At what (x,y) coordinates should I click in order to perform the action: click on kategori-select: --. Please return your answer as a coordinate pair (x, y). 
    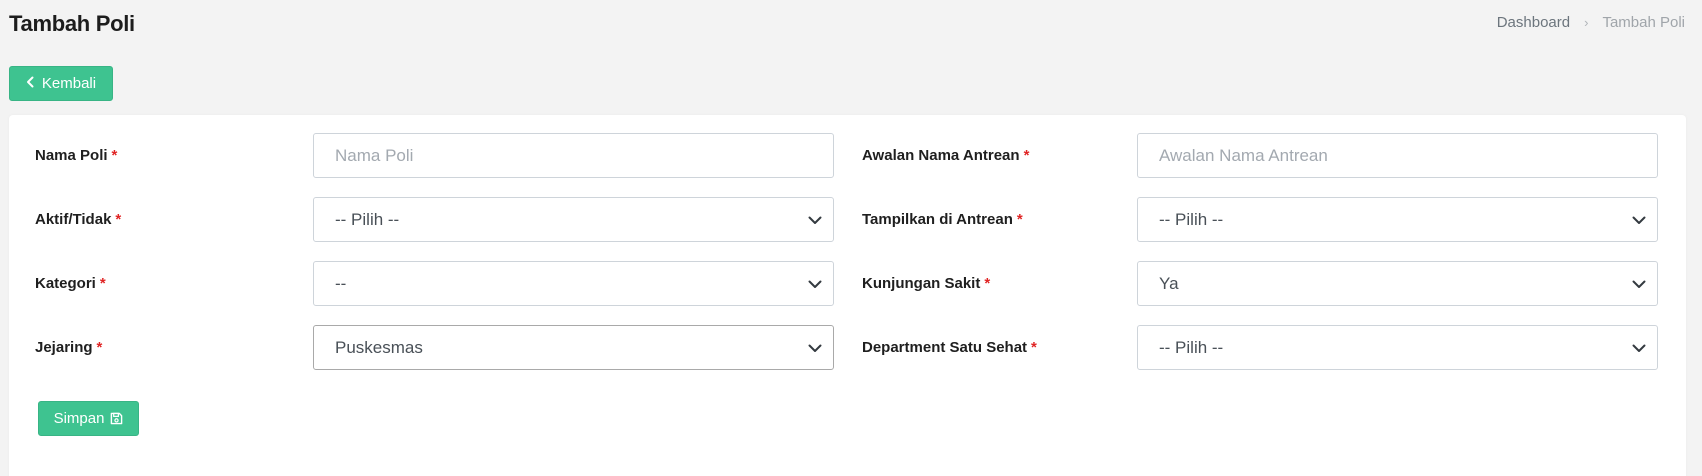
    Looking at the image, I should click on (573, 283).